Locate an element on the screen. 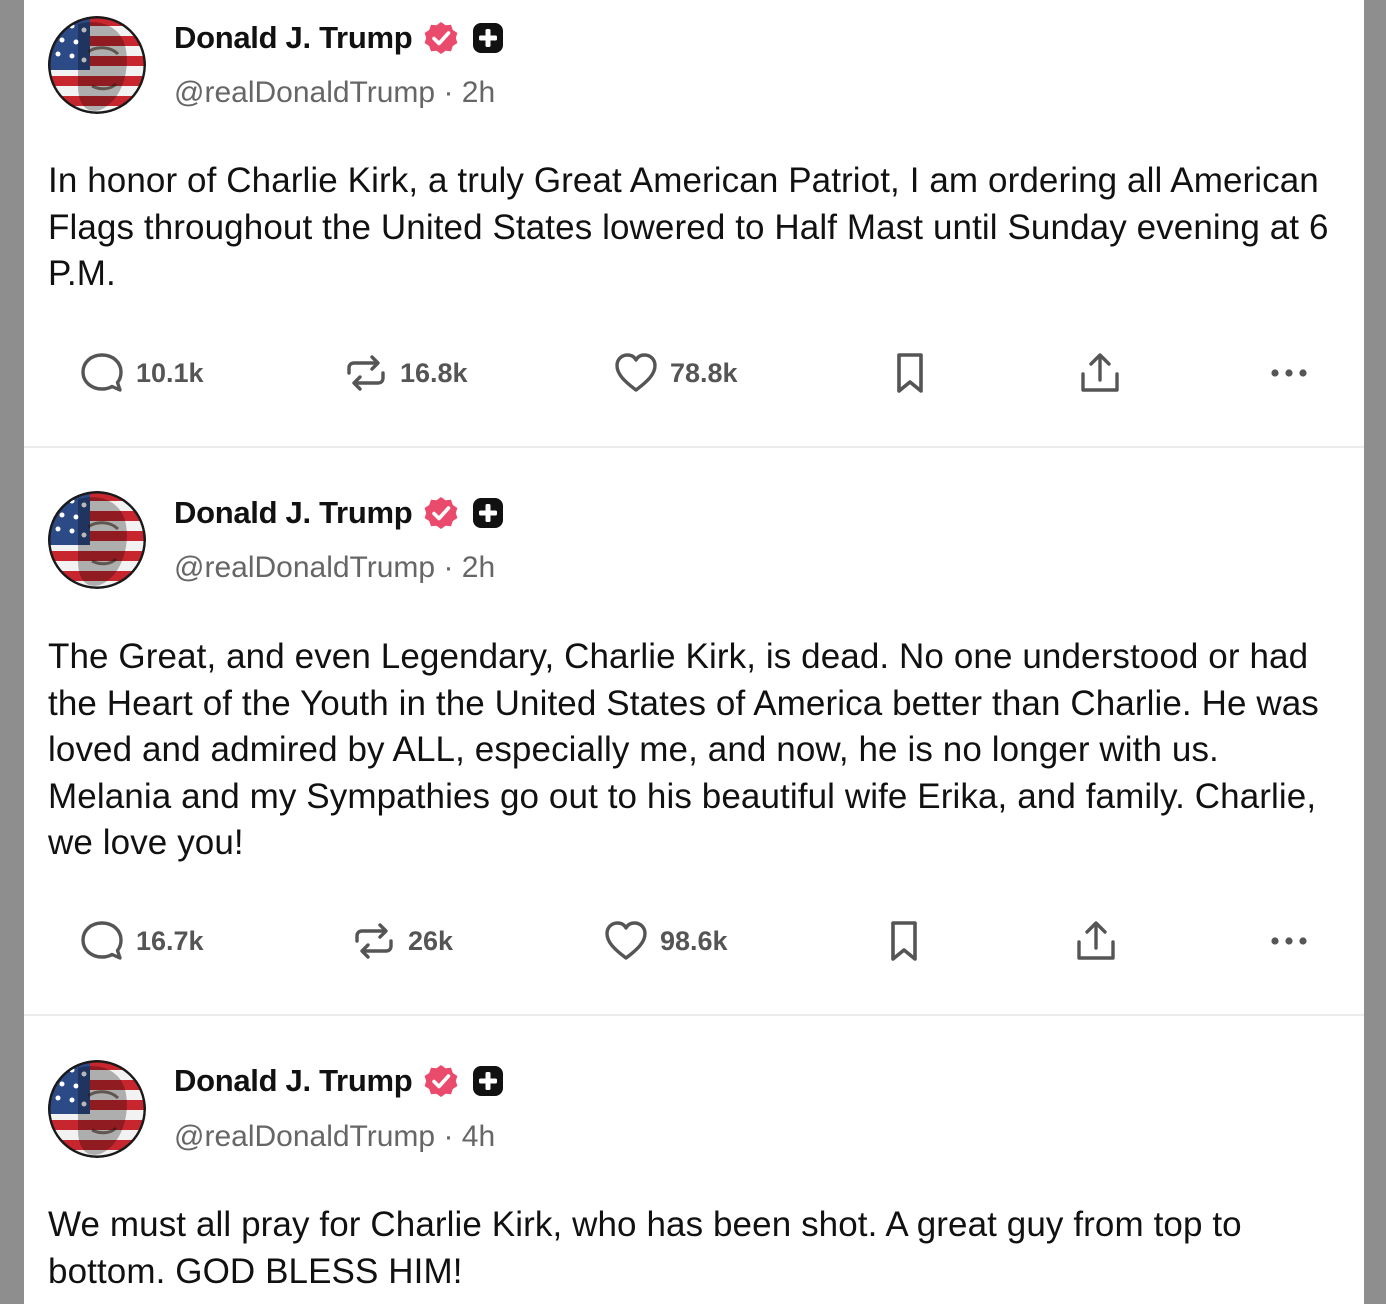 Image resolution: width=1386 pixels, height=1304 pixels. repost-button: 26k is located at coordinates (402, 941).